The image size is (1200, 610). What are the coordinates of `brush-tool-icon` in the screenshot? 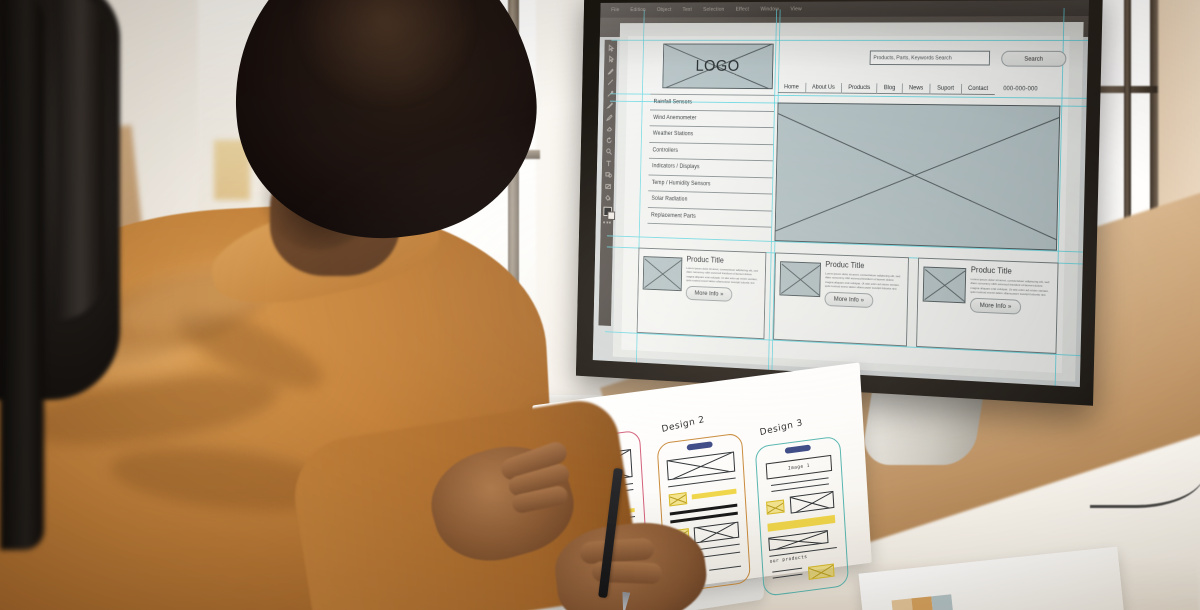 It's located at (610, 105).